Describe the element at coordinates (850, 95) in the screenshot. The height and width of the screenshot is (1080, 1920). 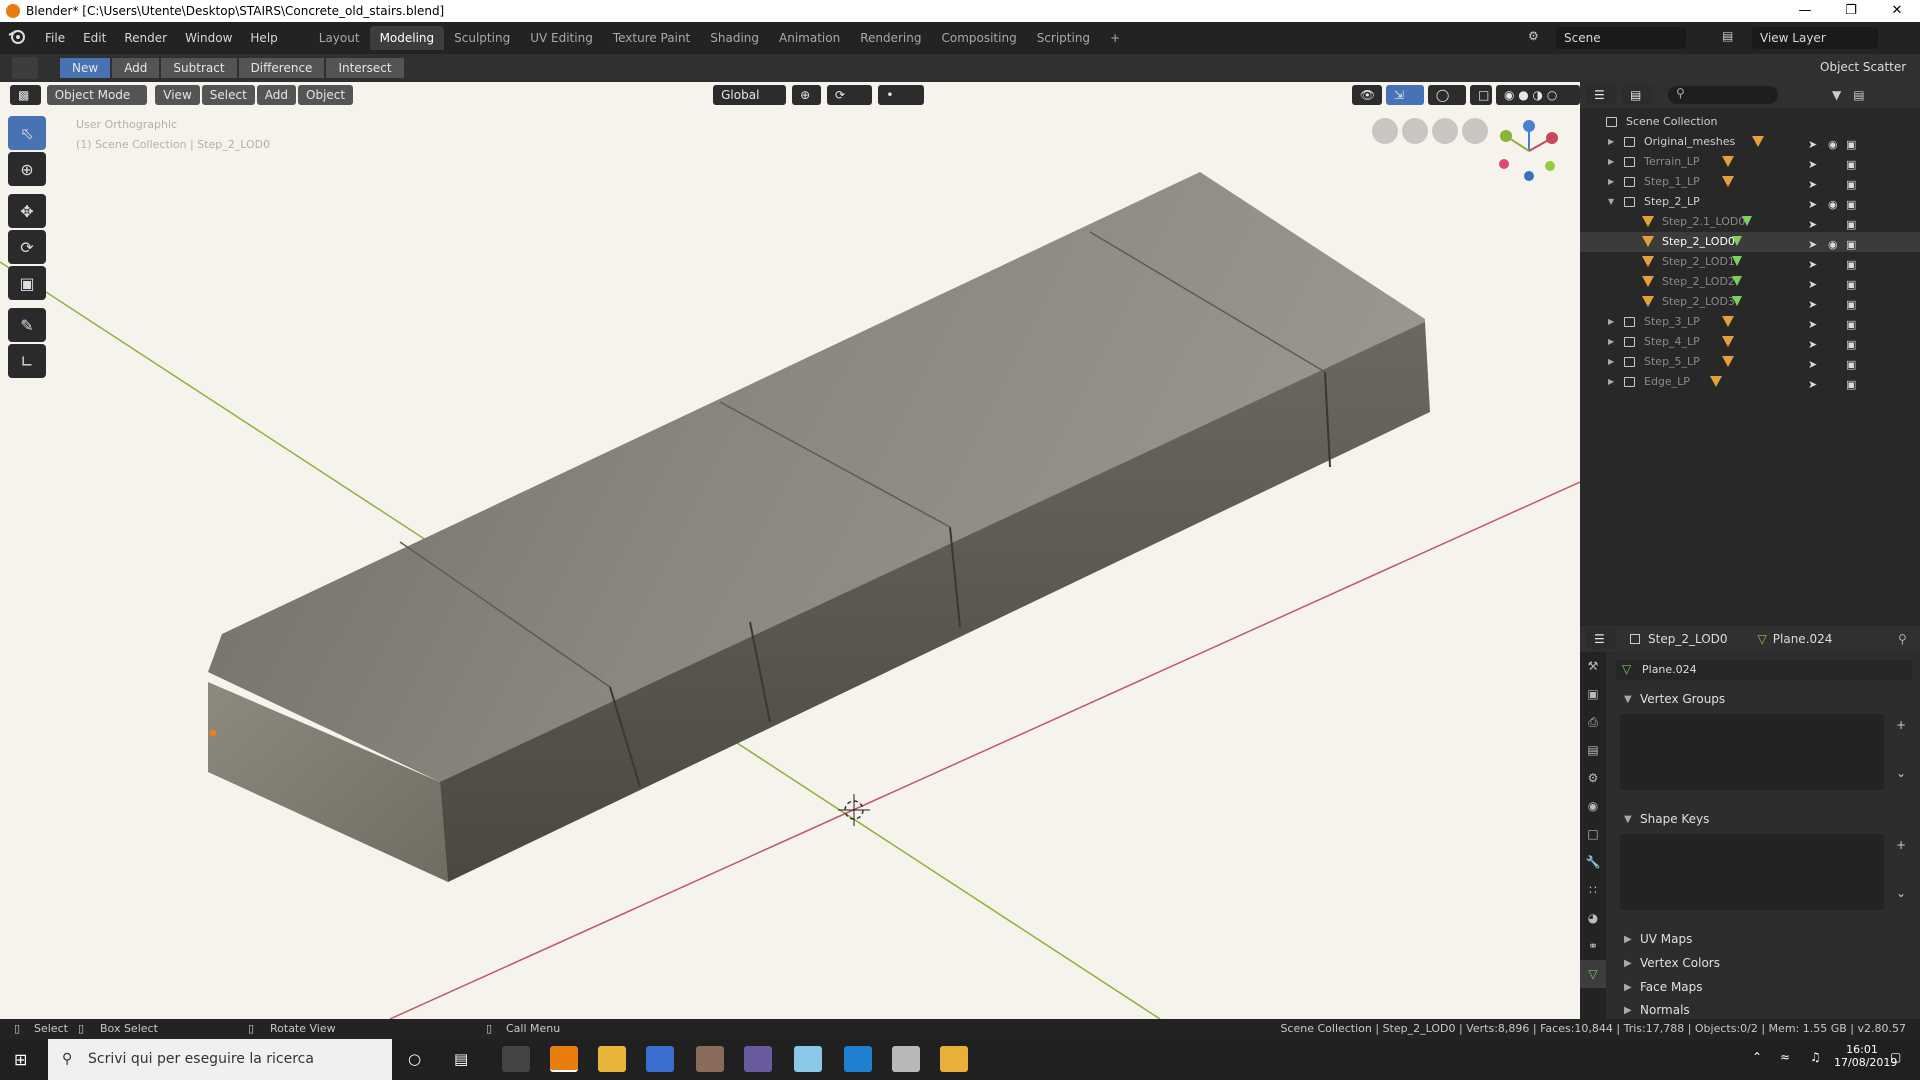
I see `snap-icon: ⟳` at that location.